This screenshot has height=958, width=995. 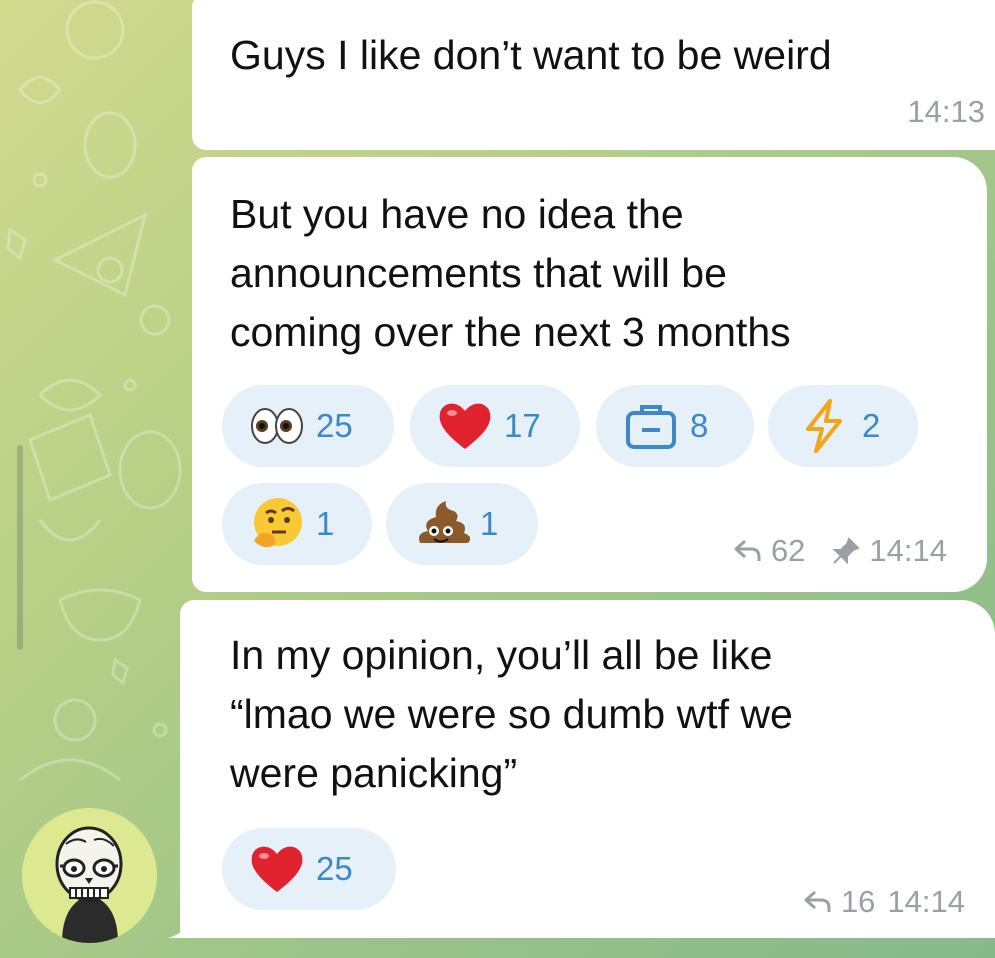 I want to click on skull-avatar-icon, so click(x=89, y=875).